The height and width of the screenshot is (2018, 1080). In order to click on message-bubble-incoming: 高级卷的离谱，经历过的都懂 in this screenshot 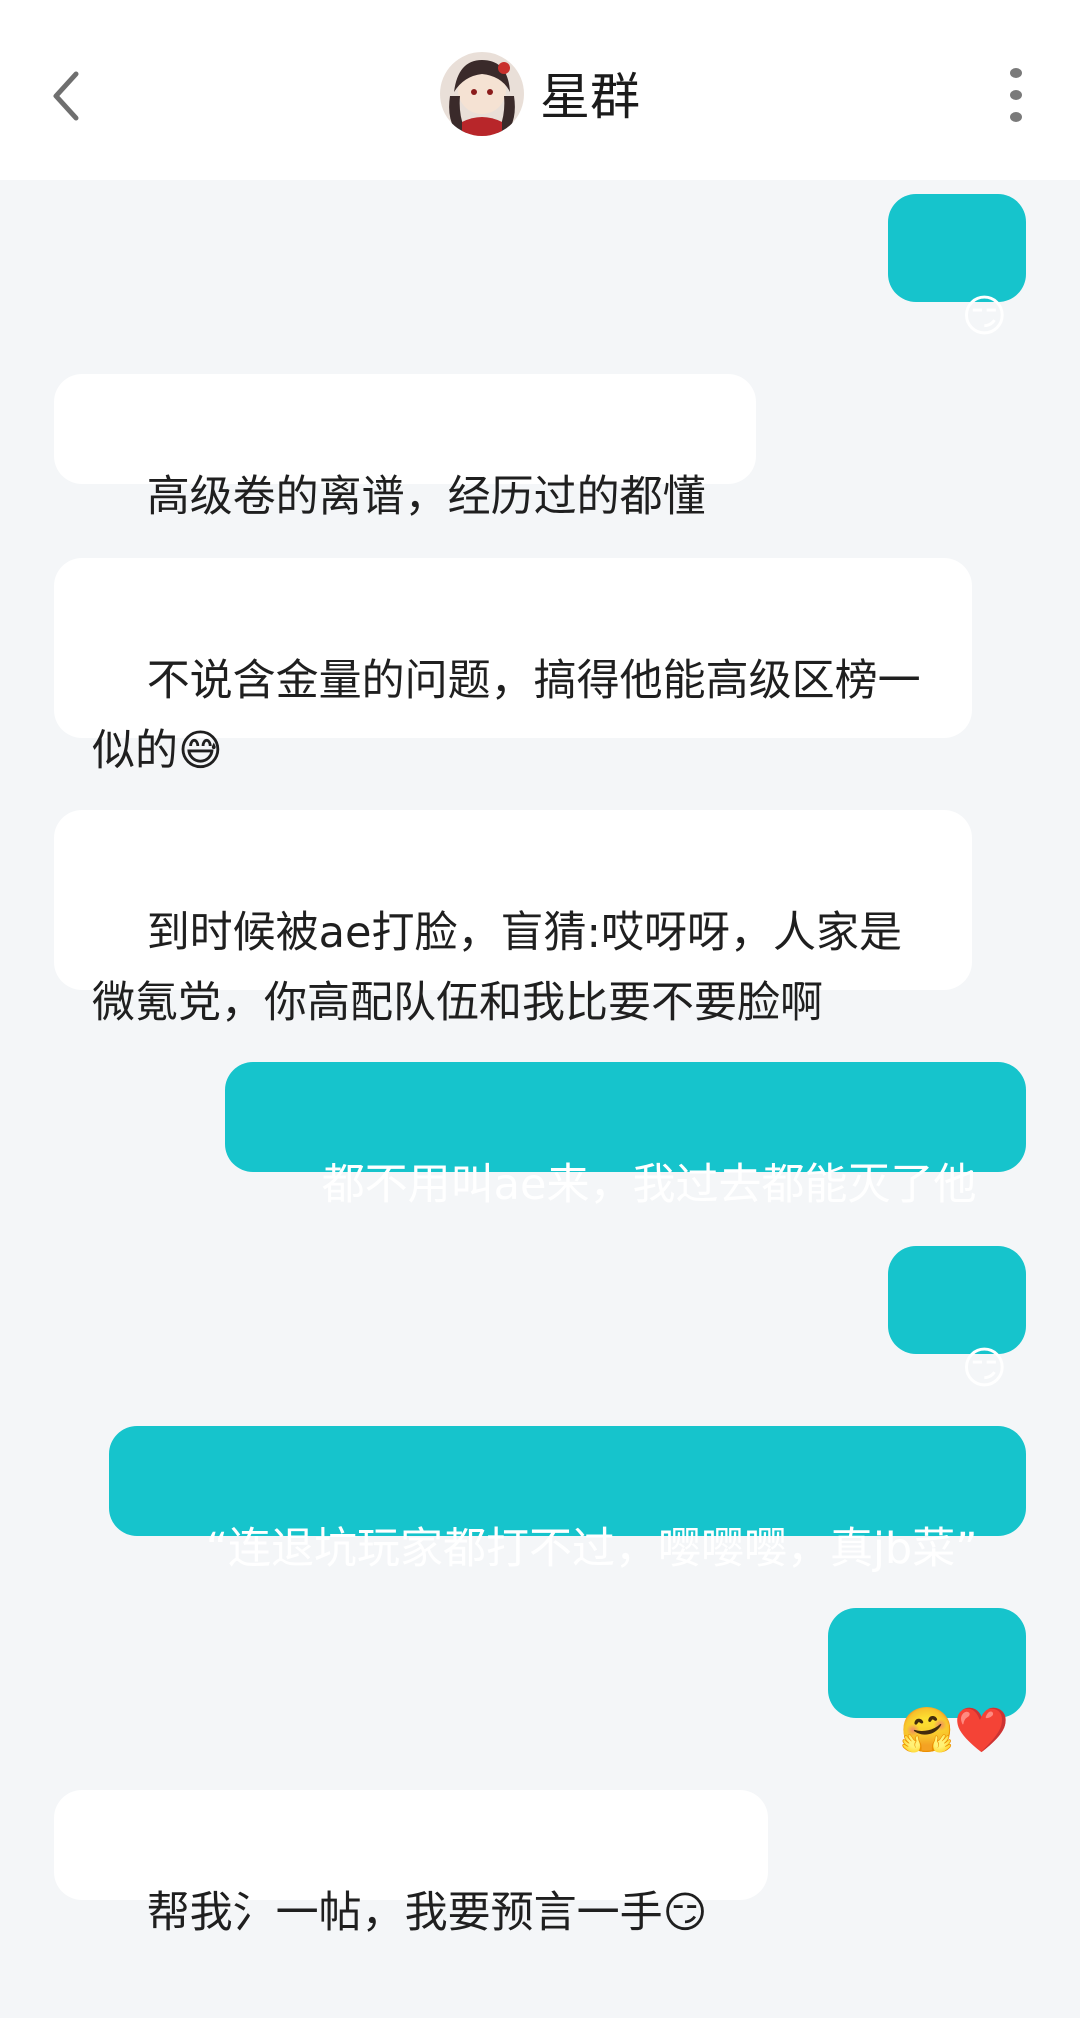, I will do `click(405, 448)`.